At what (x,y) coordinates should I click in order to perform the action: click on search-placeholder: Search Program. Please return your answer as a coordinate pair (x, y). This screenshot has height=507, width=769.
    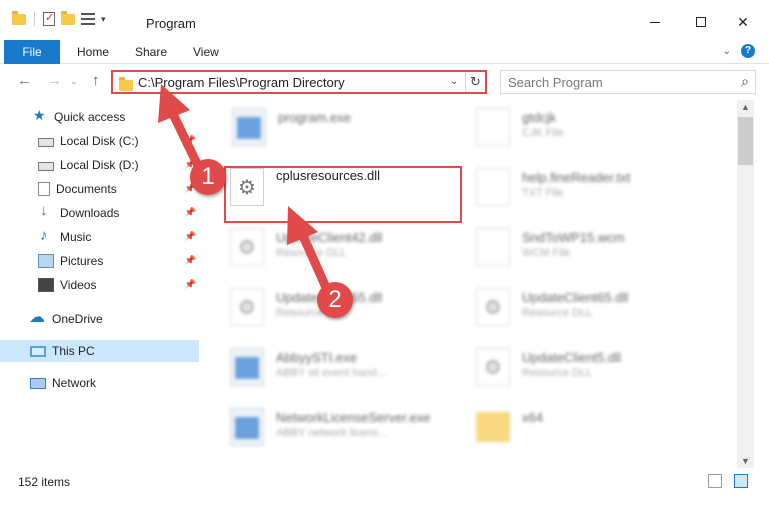
    Looking at the image, I should click on (555, 82).